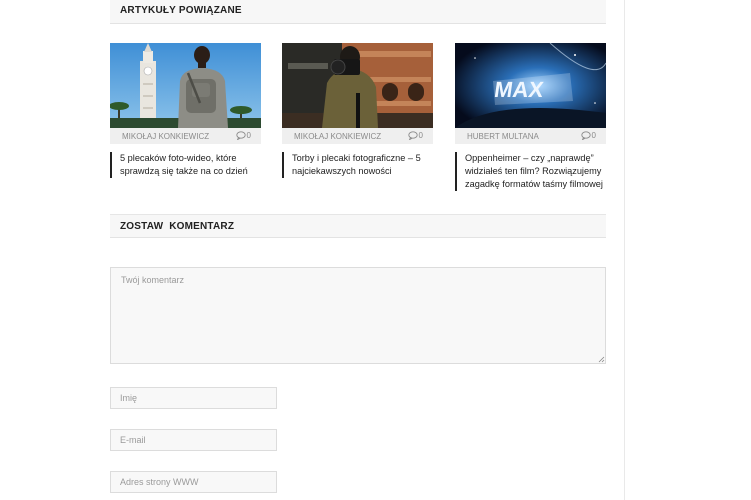  Describe the element at coordinates (358, 226) in the screenshot. I see `leave-comment-header: ZOSTAW KOMENTARZ` at that location.